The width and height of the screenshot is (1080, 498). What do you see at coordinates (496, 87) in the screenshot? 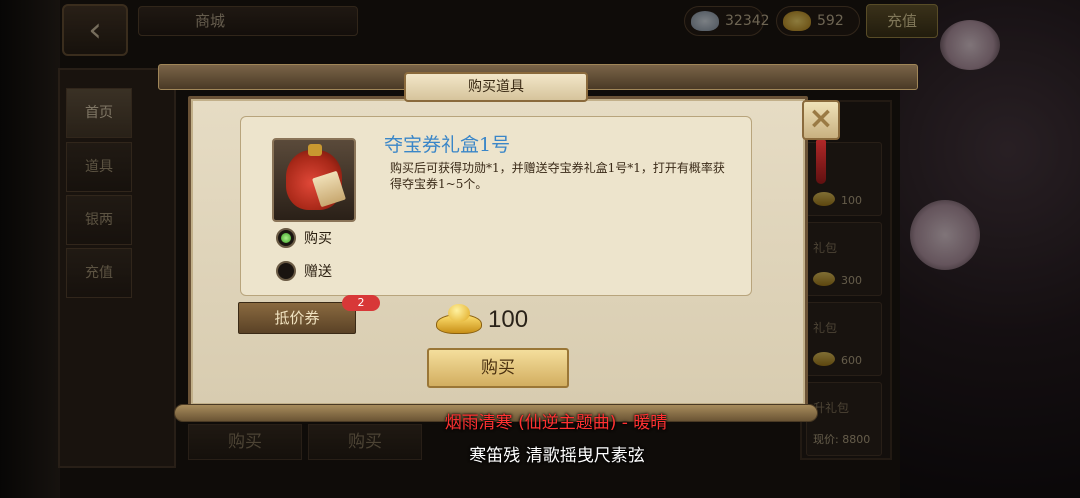
I see `dialog-title: 购买道具` at bounding box center [496, 87].